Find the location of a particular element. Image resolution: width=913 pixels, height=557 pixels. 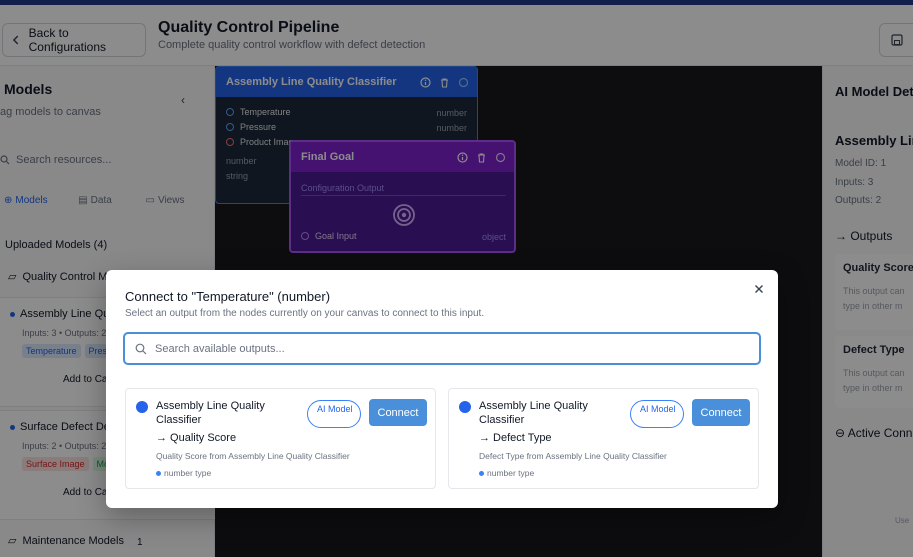

dialog-title: Connect to "Temperature" (number) is located at coordinates (228, 296).